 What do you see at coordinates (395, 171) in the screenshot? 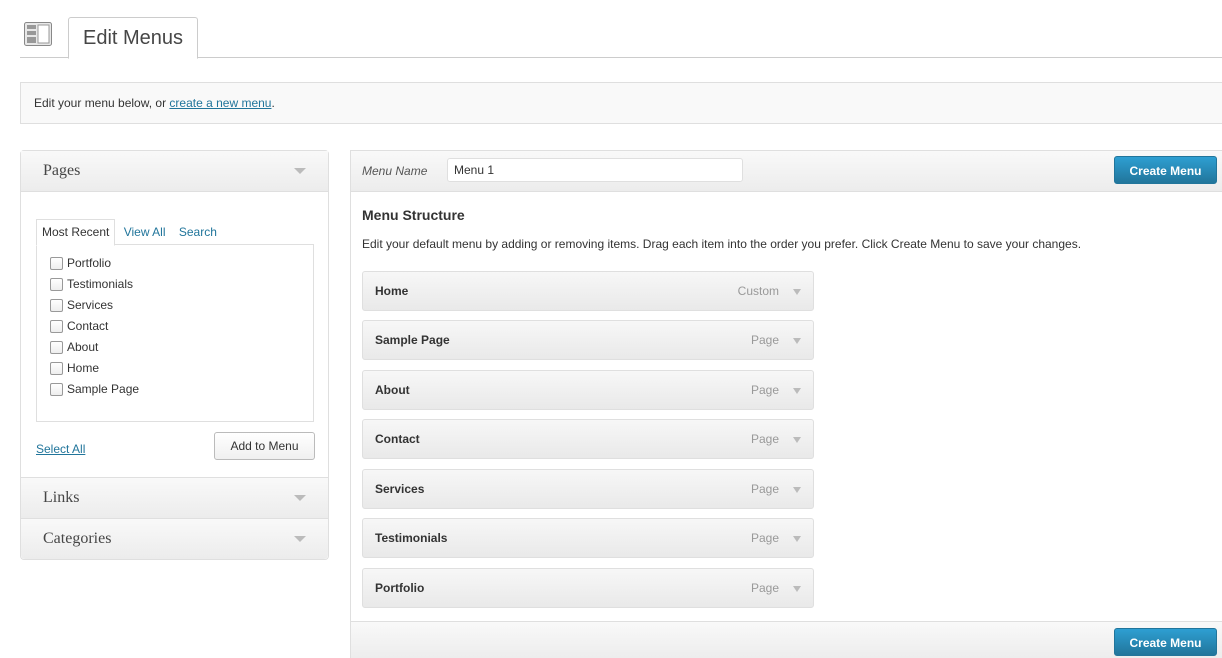
I see `menu-name-label: Menu Name` at bounding box center [395, 171].